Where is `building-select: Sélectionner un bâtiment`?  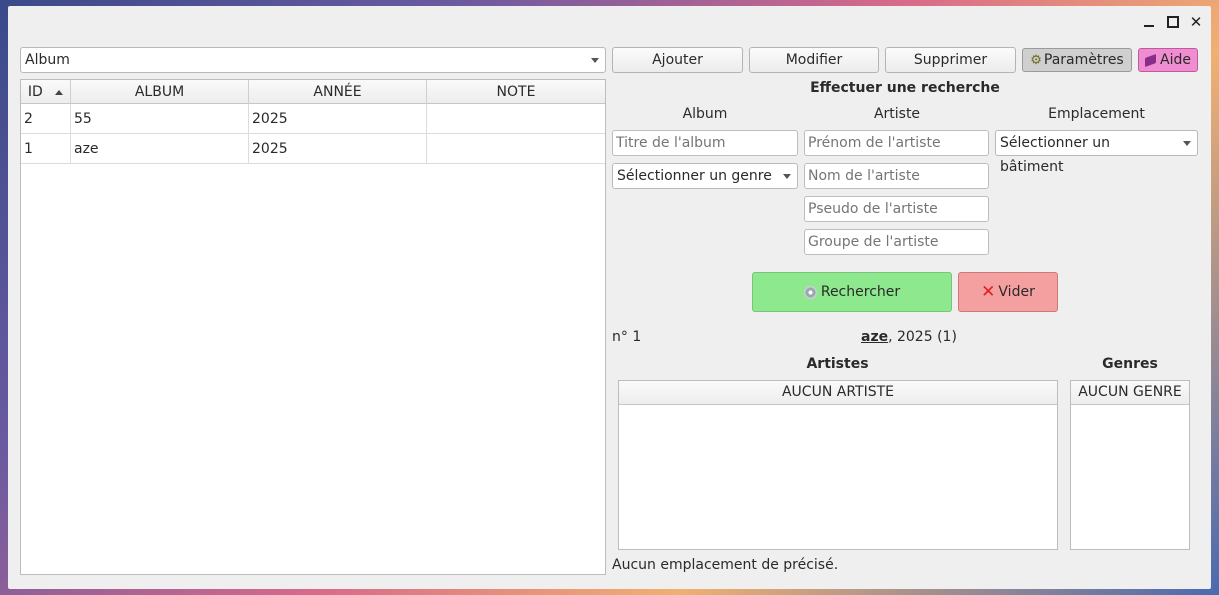
building-select: Sélectionner un bâtiment is located at coordinates (1096, 152).